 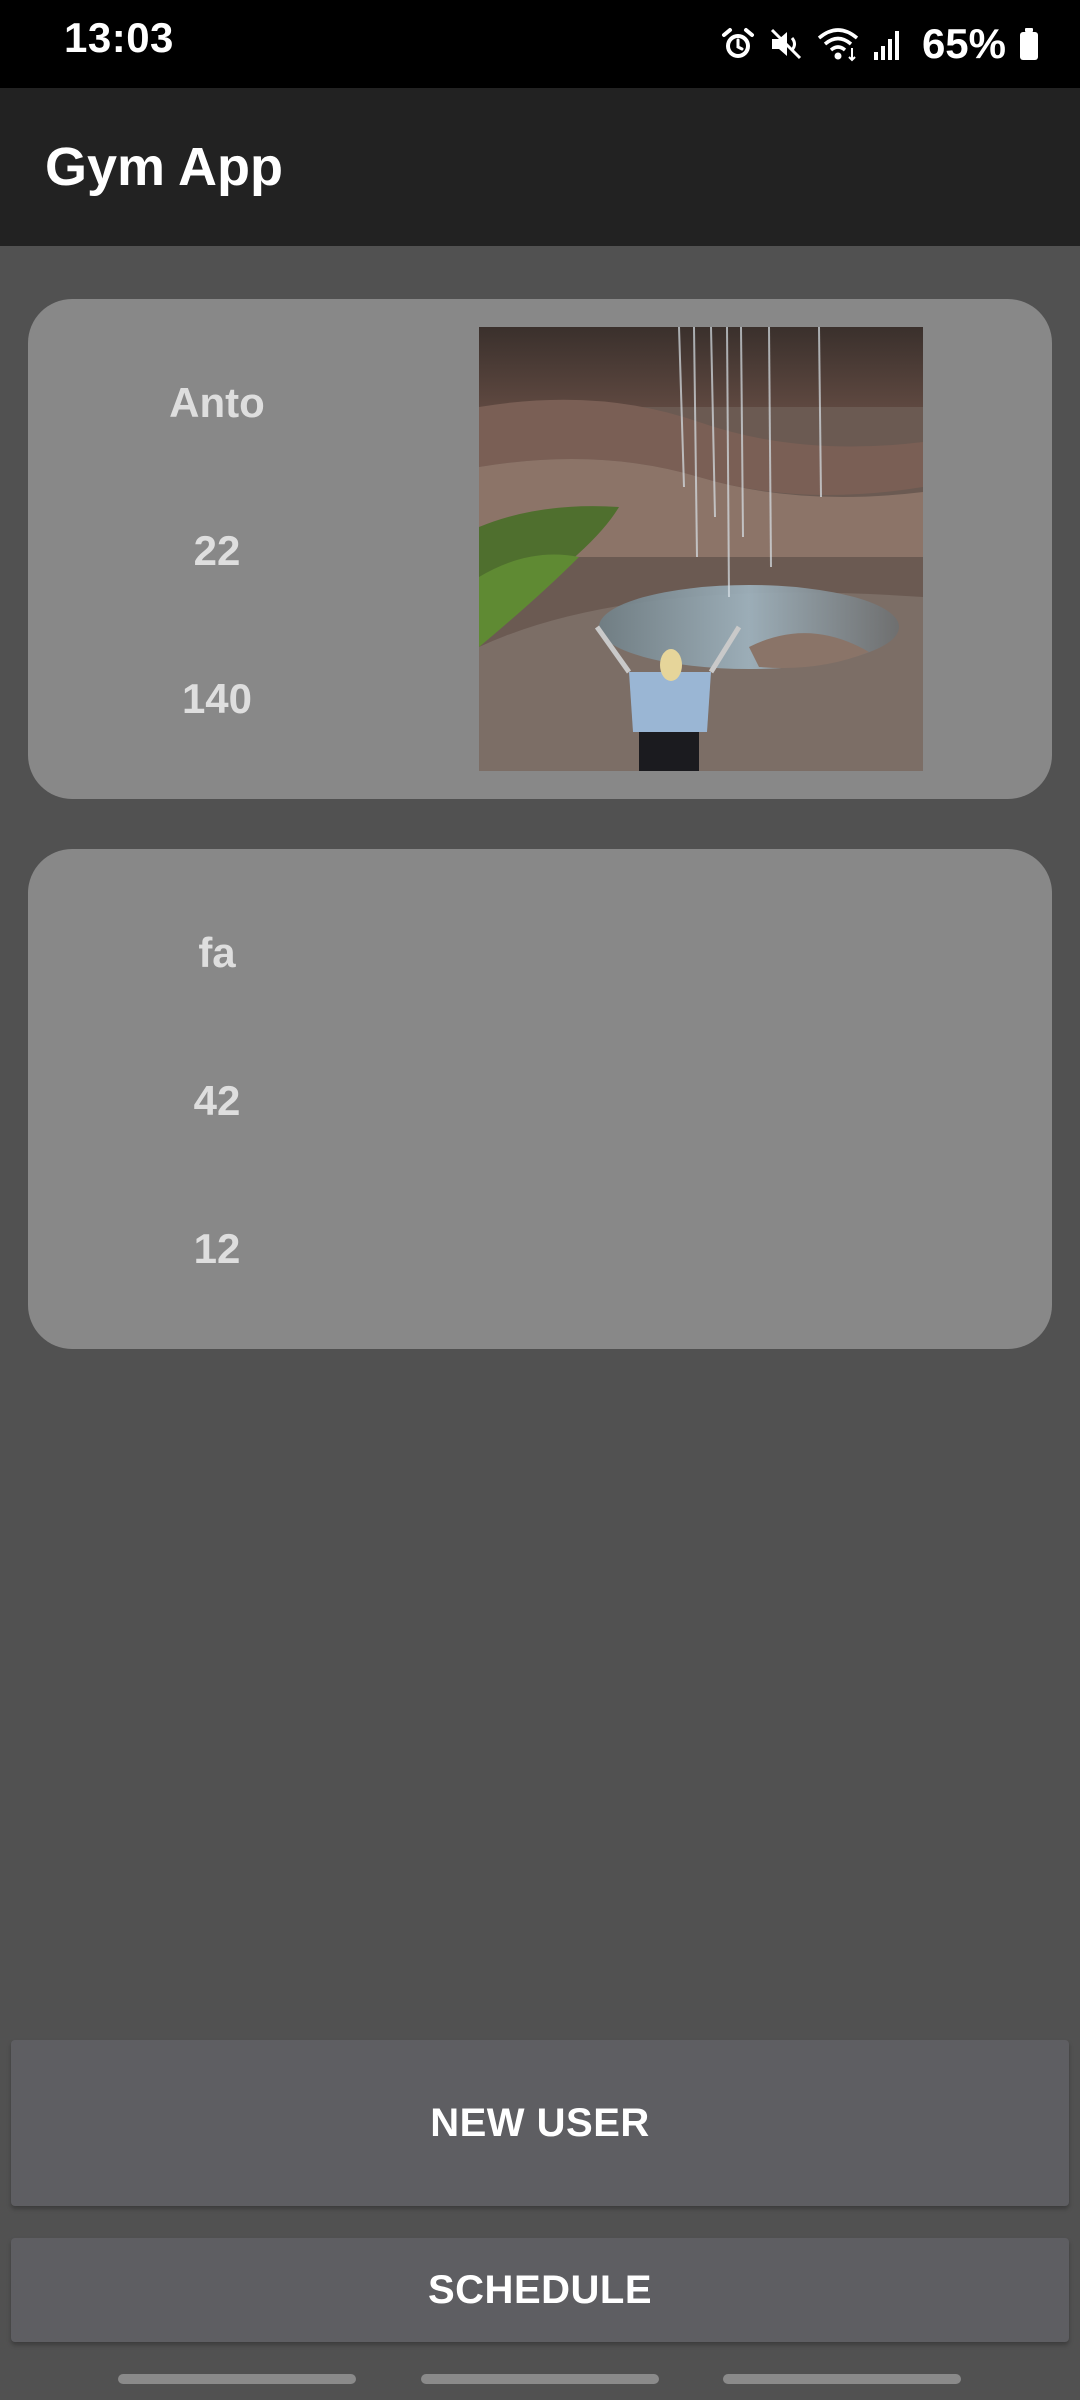 I want to click on user-name: Anto, so click(x=217, y=402).